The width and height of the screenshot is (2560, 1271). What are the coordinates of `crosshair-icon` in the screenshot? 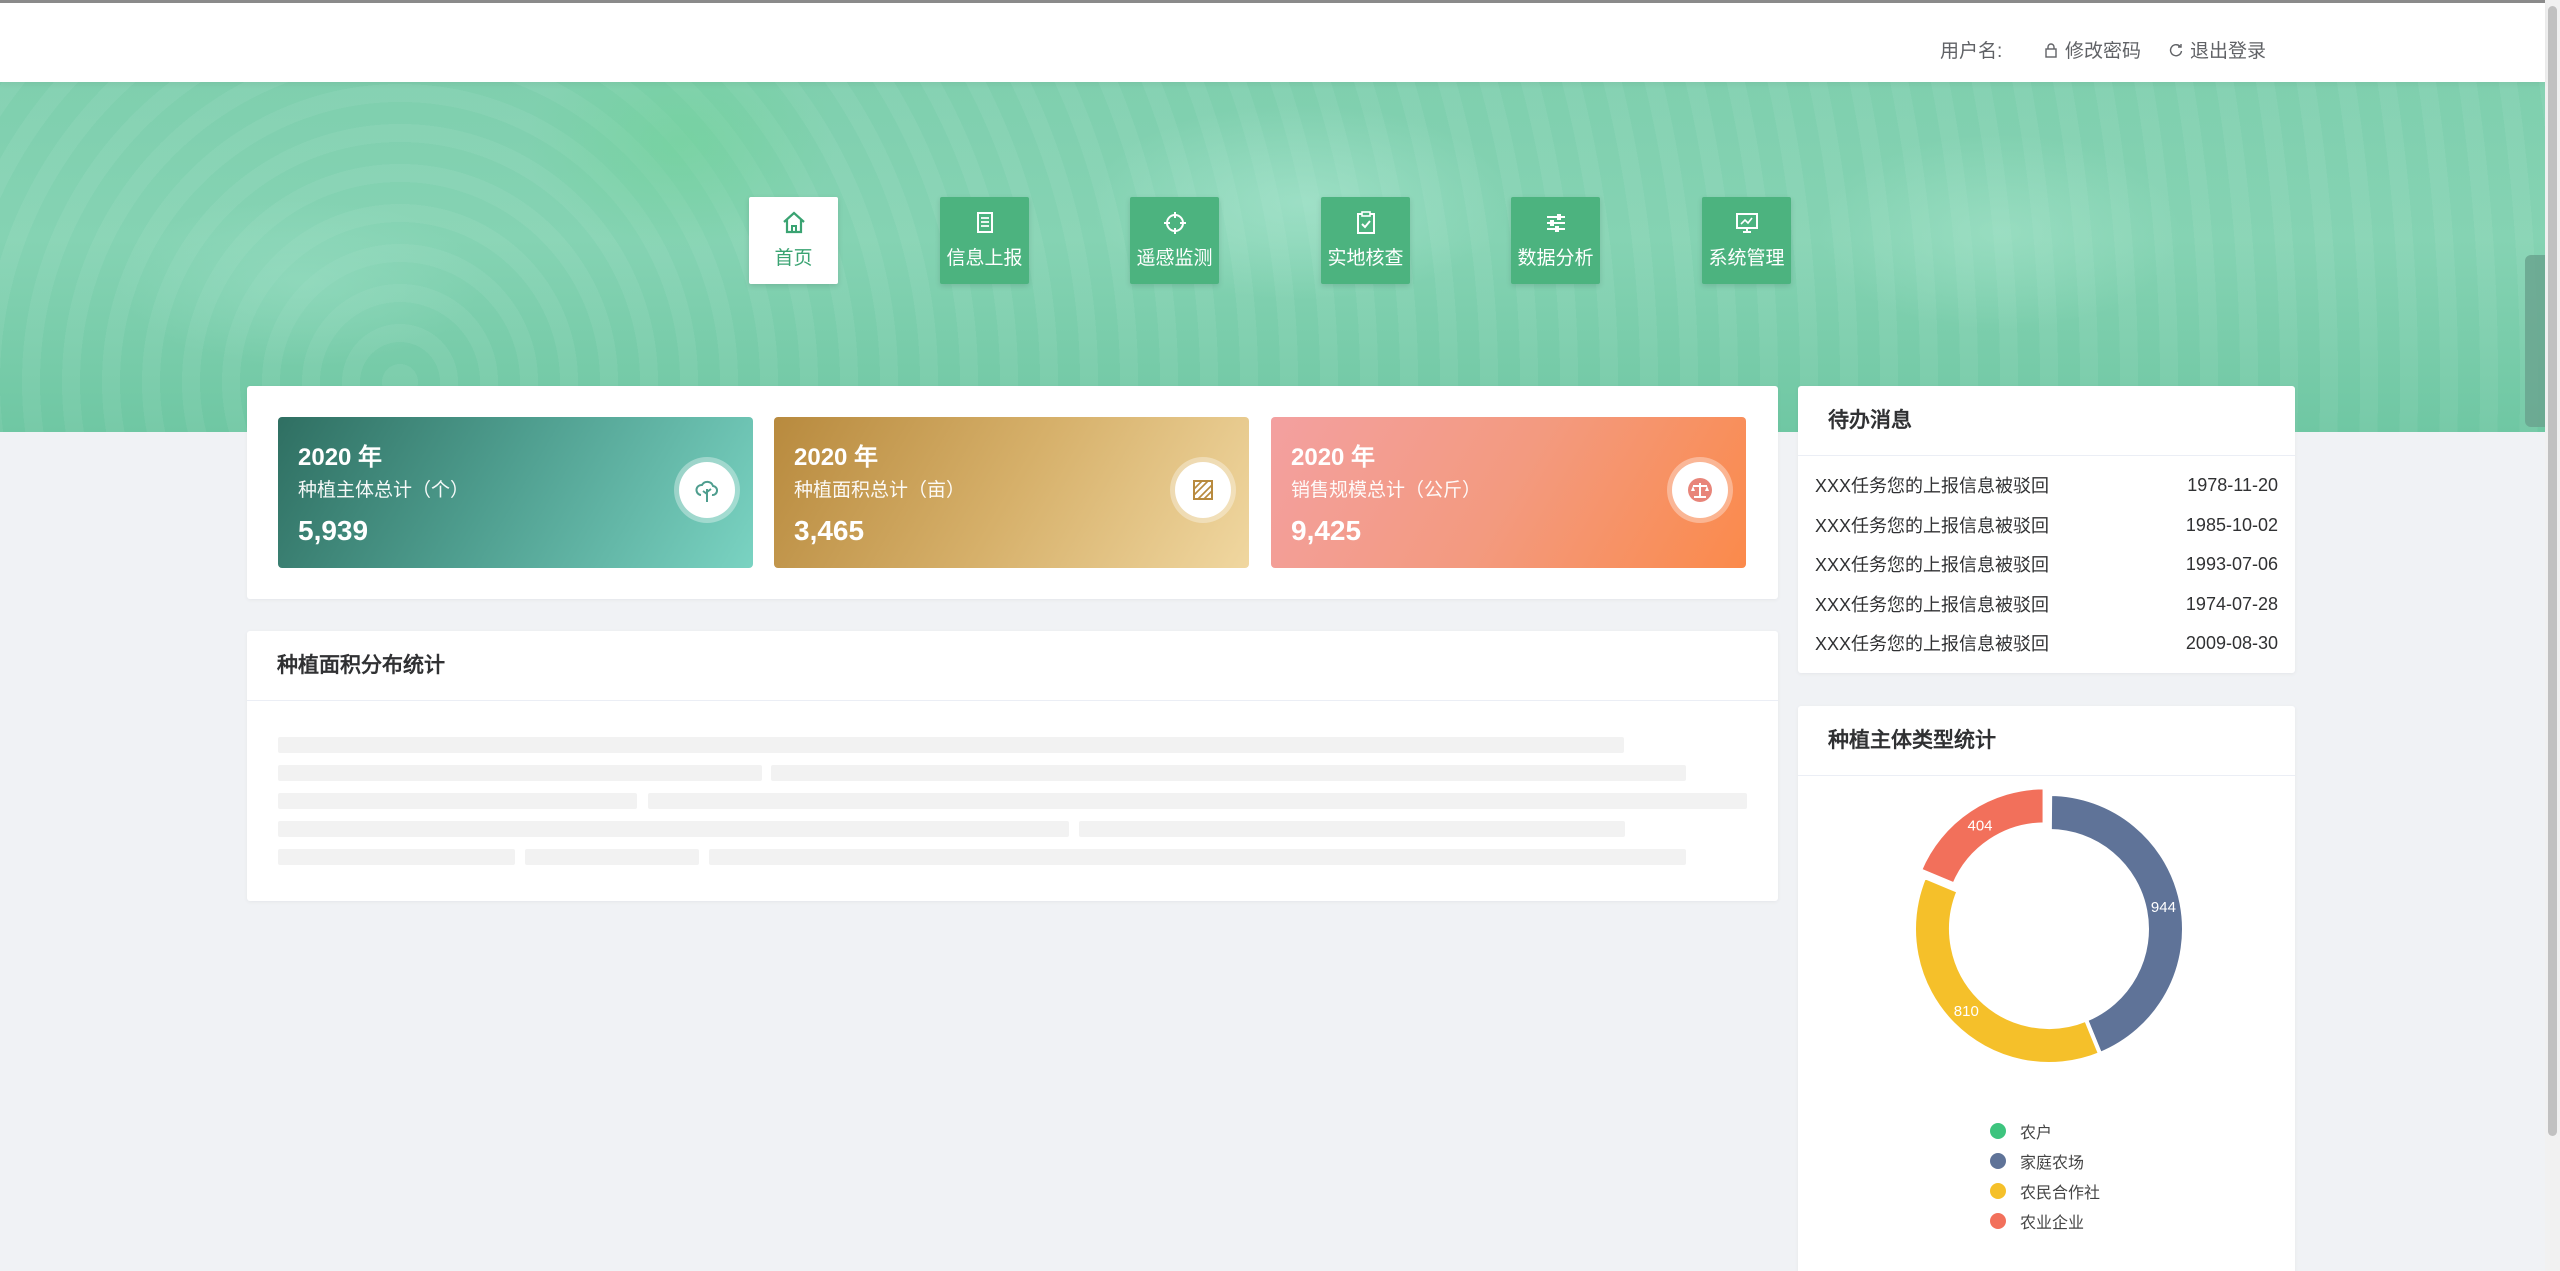 It's located at (1174, 223).